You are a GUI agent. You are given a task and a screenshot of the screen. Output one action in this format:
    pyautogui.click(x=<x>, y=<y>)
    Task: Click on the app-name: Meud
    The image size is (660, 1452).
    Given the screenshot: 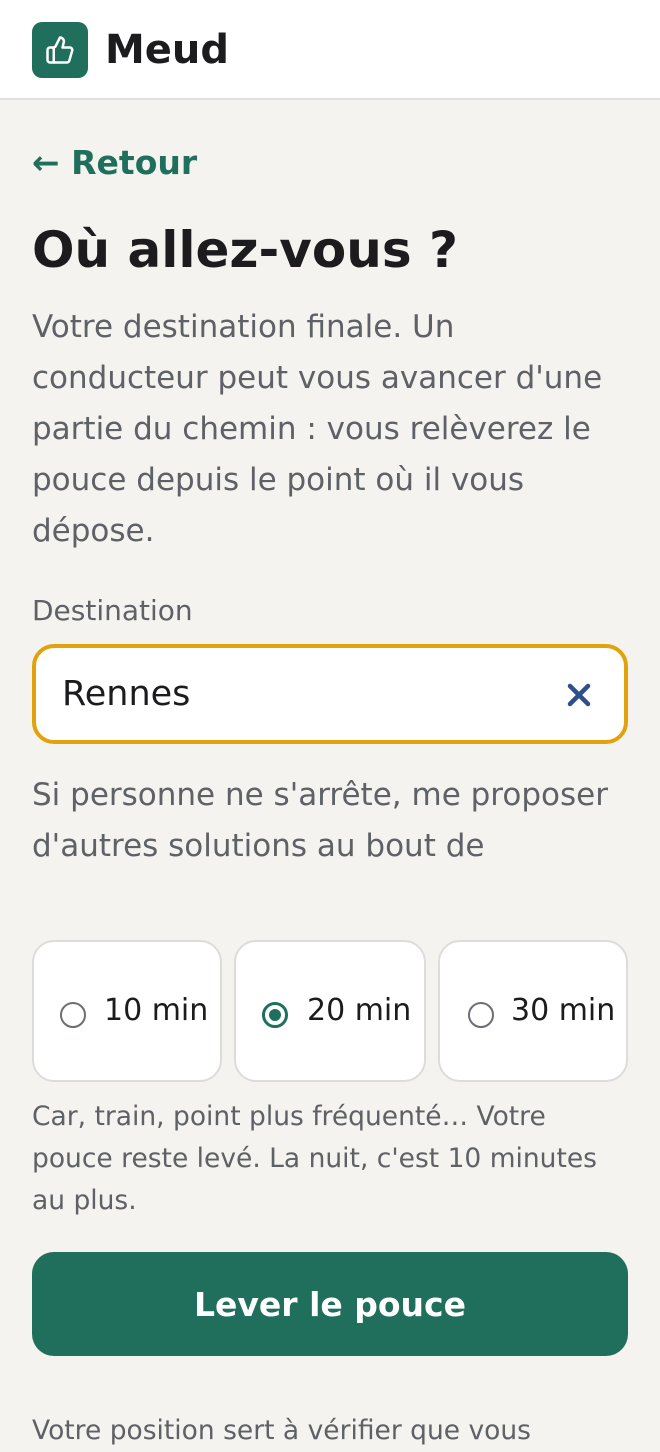 What is the action you would take?
    pyautogui.click(x=167, y=50)
    